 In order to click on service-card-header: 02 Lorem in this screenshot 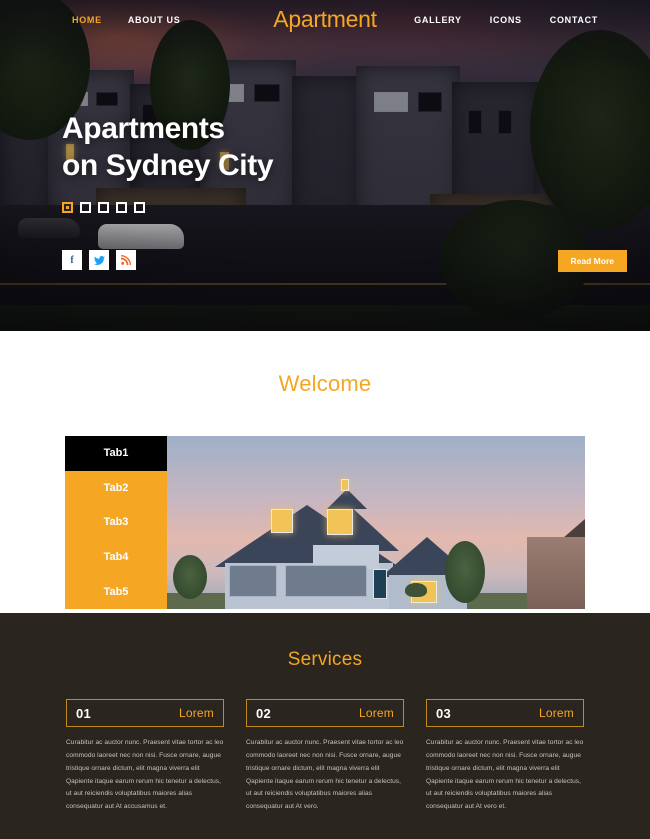, I will do `click(325, 713)`.